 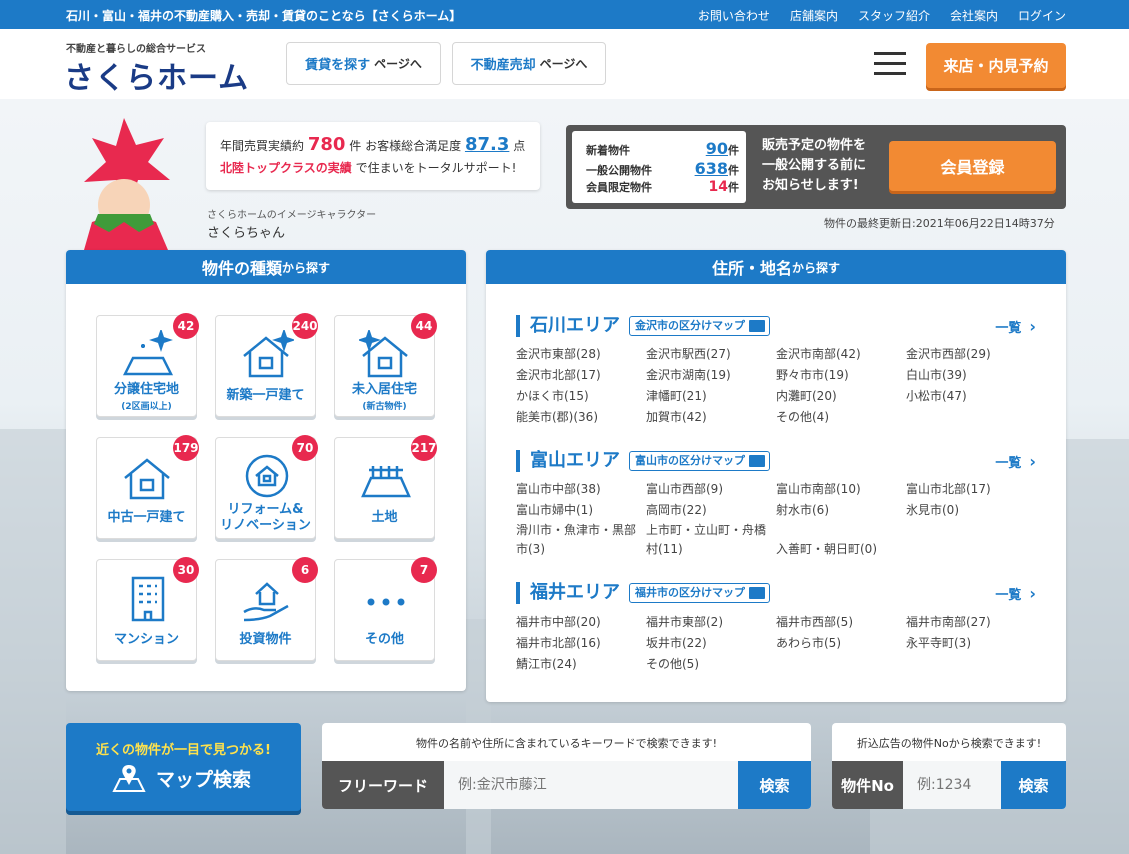 What do you see at coordinates (703, 168) in the screenshot?
I see `count-value: 638` at bounding box center [703, 168].